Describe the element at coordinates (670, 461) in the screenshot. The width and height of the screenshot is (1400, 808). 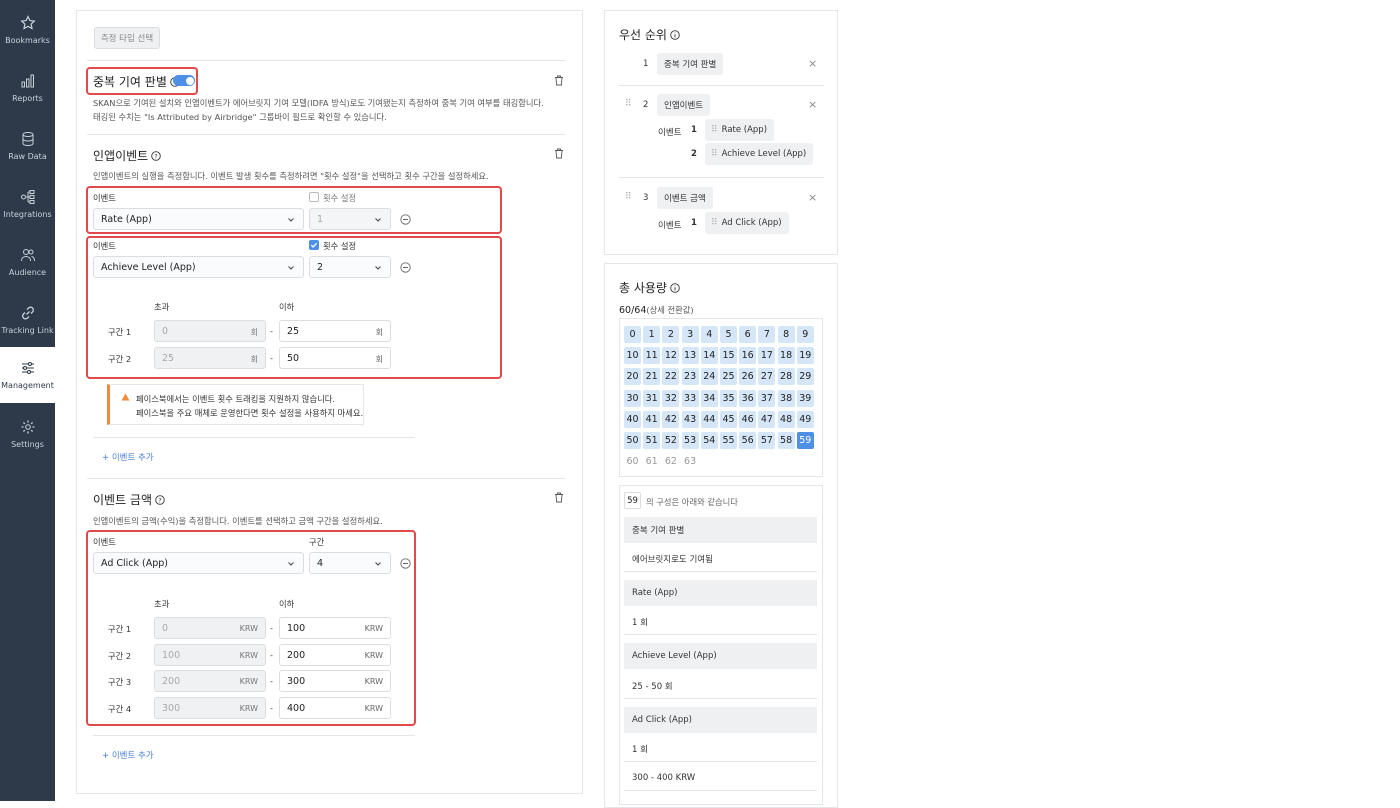
I see `conversion-value-cell: 62` at that location.